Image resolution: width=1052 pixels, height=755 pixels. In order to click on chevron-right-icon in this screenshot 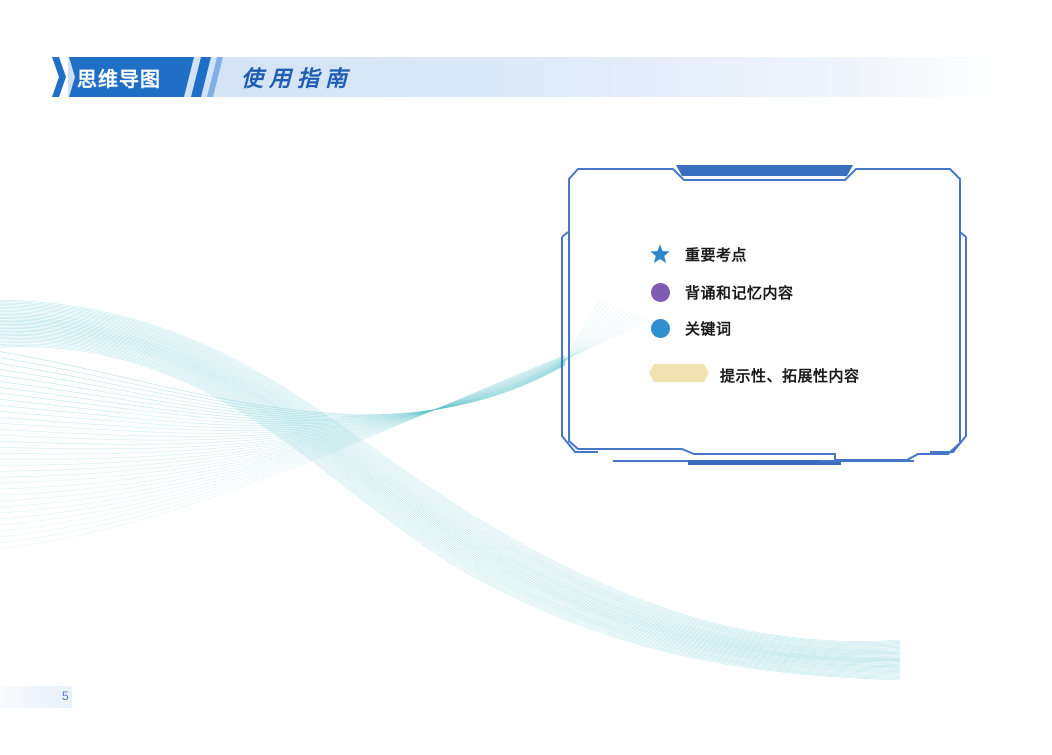, I will do `click(59, 77)`.